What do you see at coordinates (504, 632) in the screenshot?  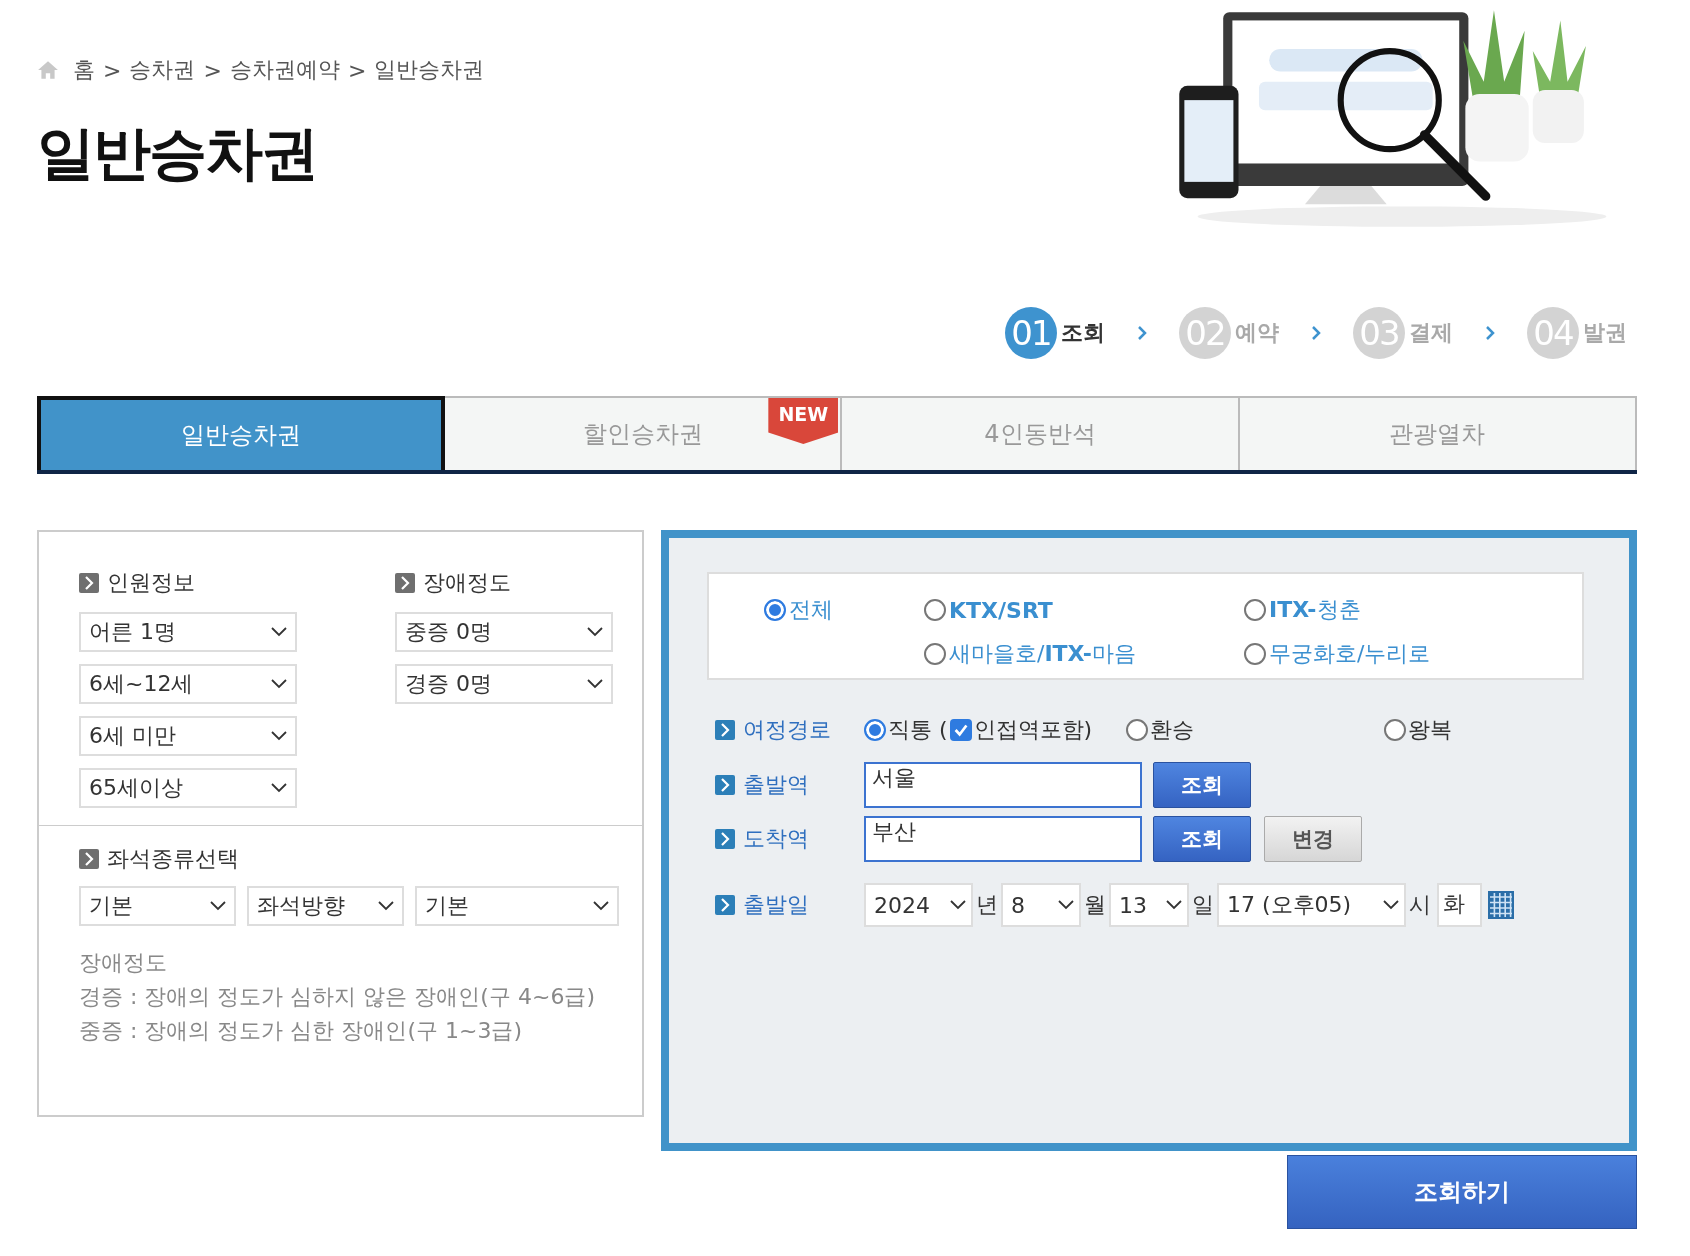 I see `dropdown: 중증 0명` at bounding box center [504, 632].